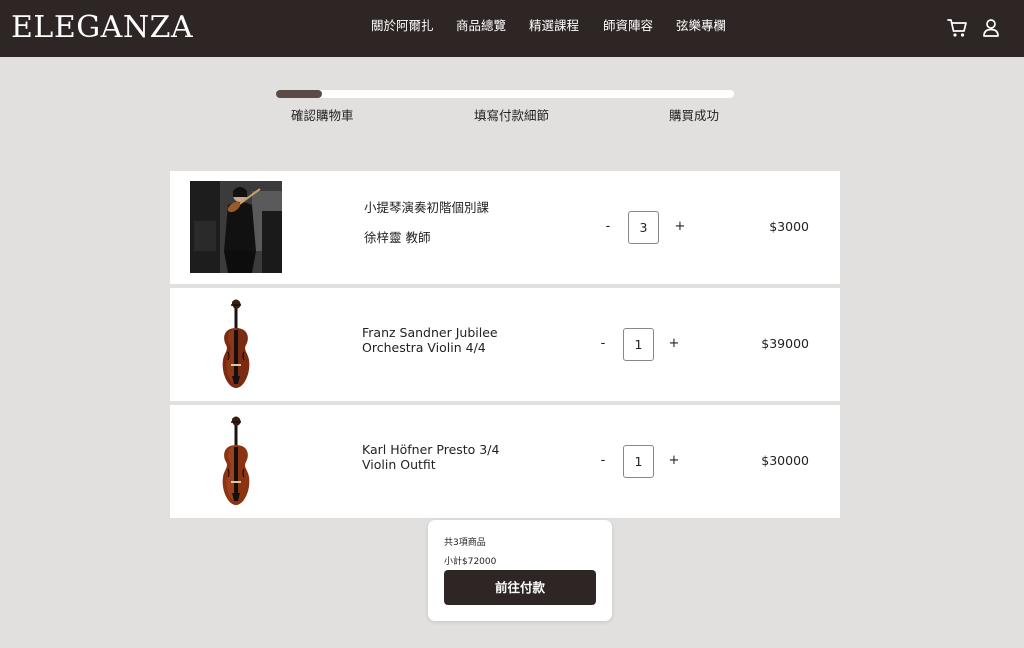  I want to click on main-nav: 關於阿爾扎 商品總覽 精選課程 師資陣容 弦樂專欄, so click(512, 28).